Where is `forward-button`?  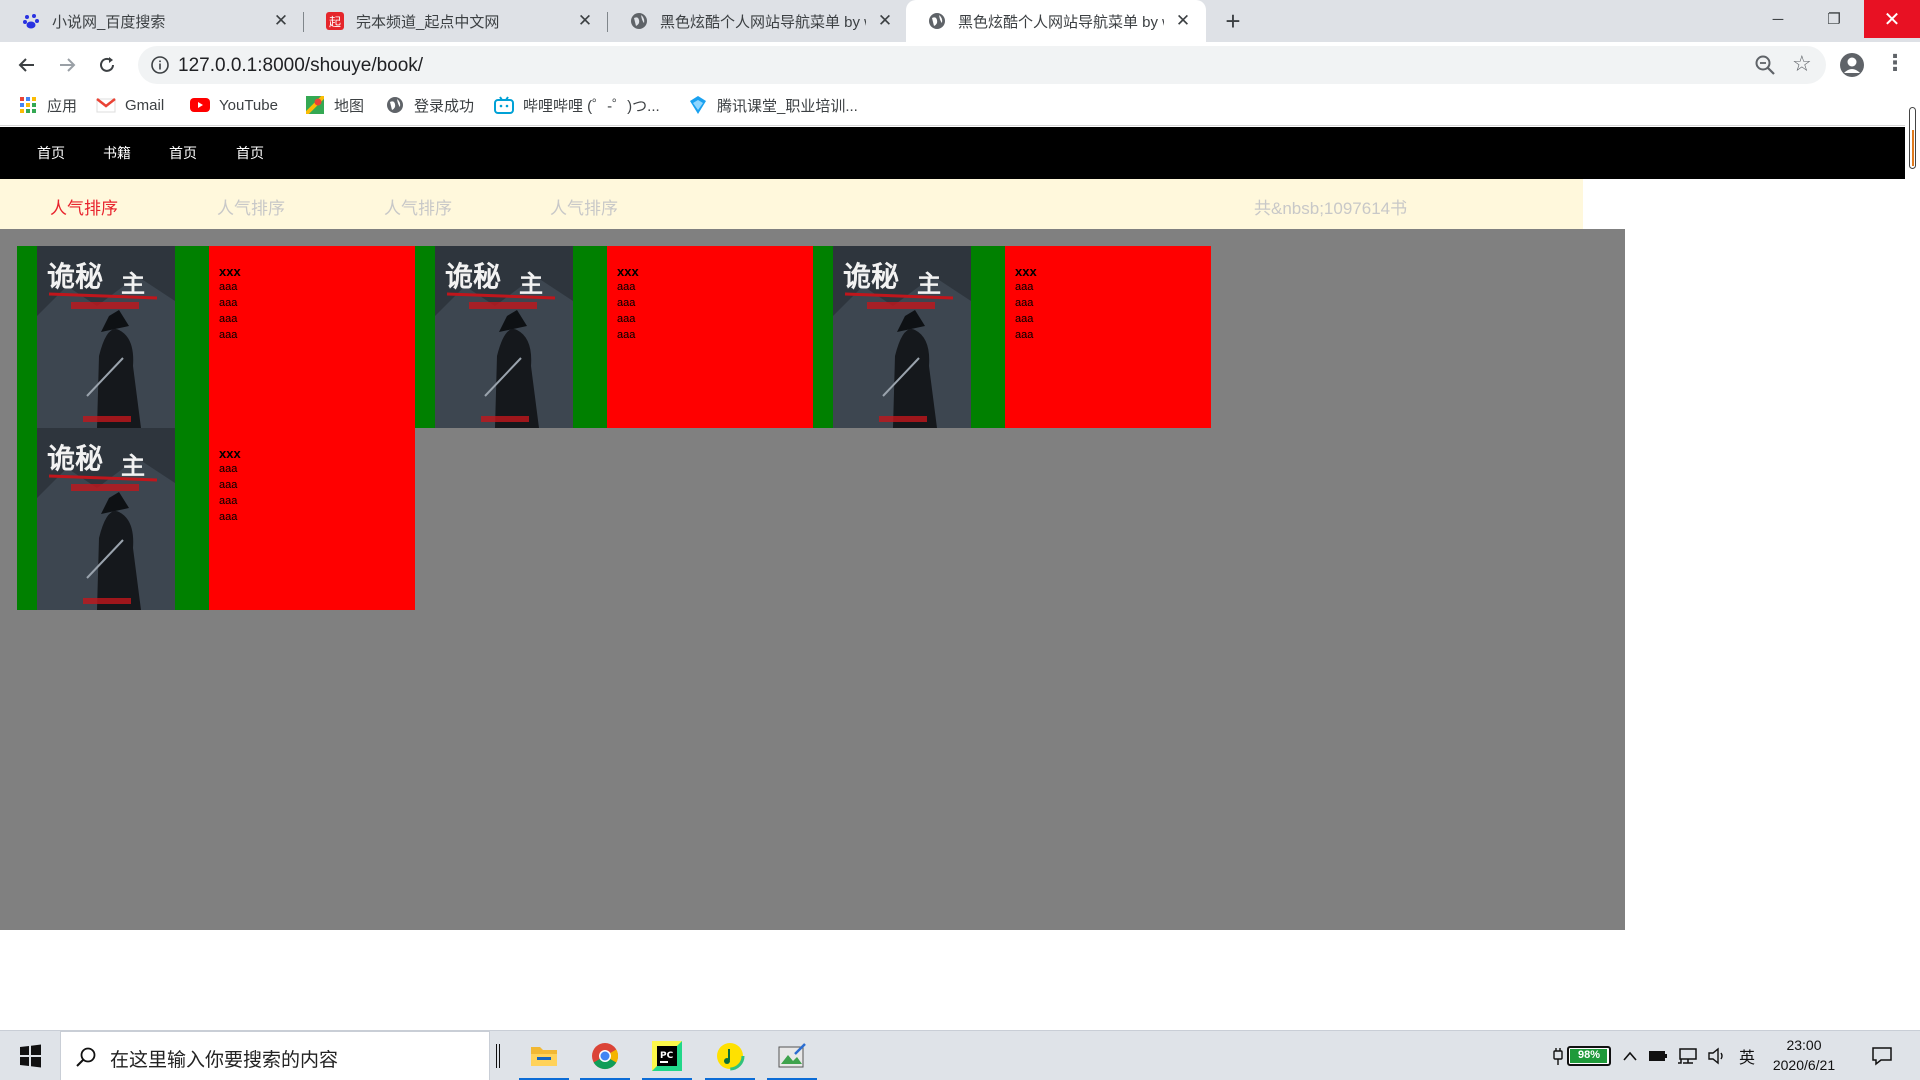
forward-button is located at coordinates (67, 65).